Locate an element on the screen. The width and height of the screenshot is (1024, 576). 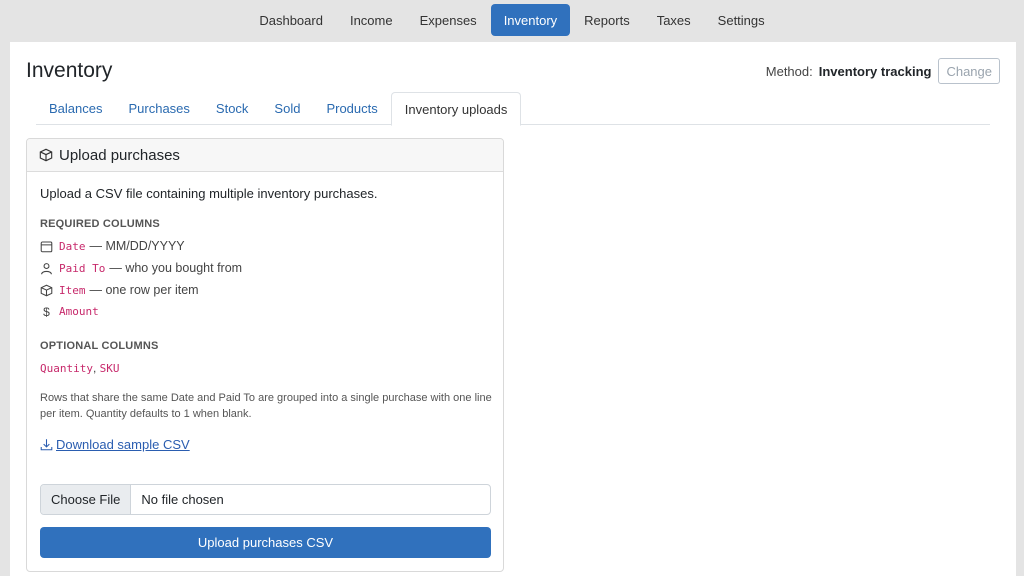
nav-expenses: Expenses is located at coordinates (448, 20).